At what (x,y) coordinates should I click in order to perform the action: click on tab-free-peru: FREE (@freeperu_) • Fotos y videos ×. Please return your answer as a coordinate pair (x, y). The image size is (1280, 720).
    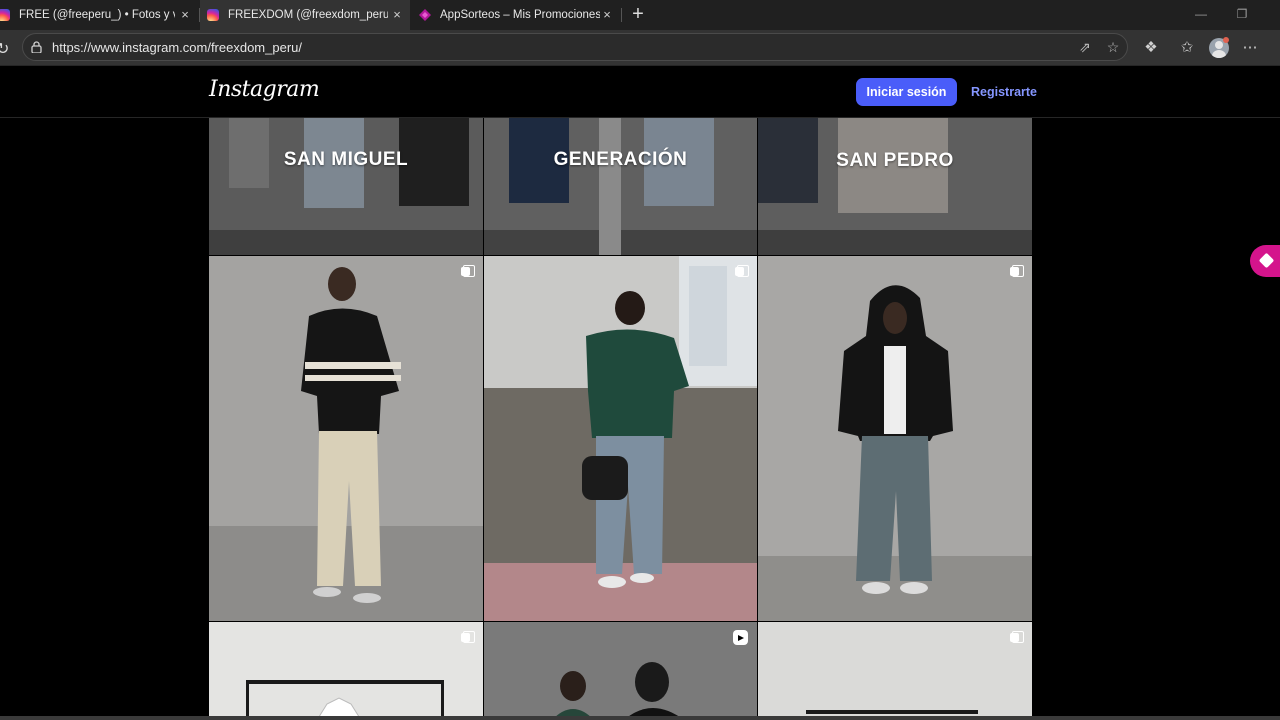
    Looking at the image, I should click on (97, 15).